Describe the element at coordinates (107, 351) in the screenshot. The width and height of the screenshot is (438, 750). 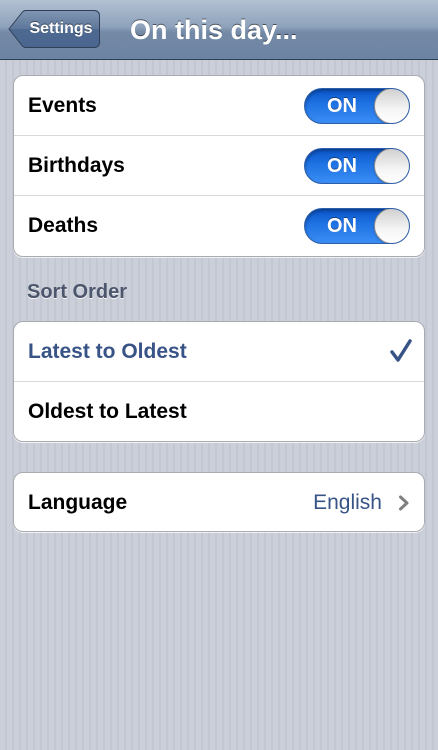
I see `sort-option-label: Latest to Oldest` at that location.